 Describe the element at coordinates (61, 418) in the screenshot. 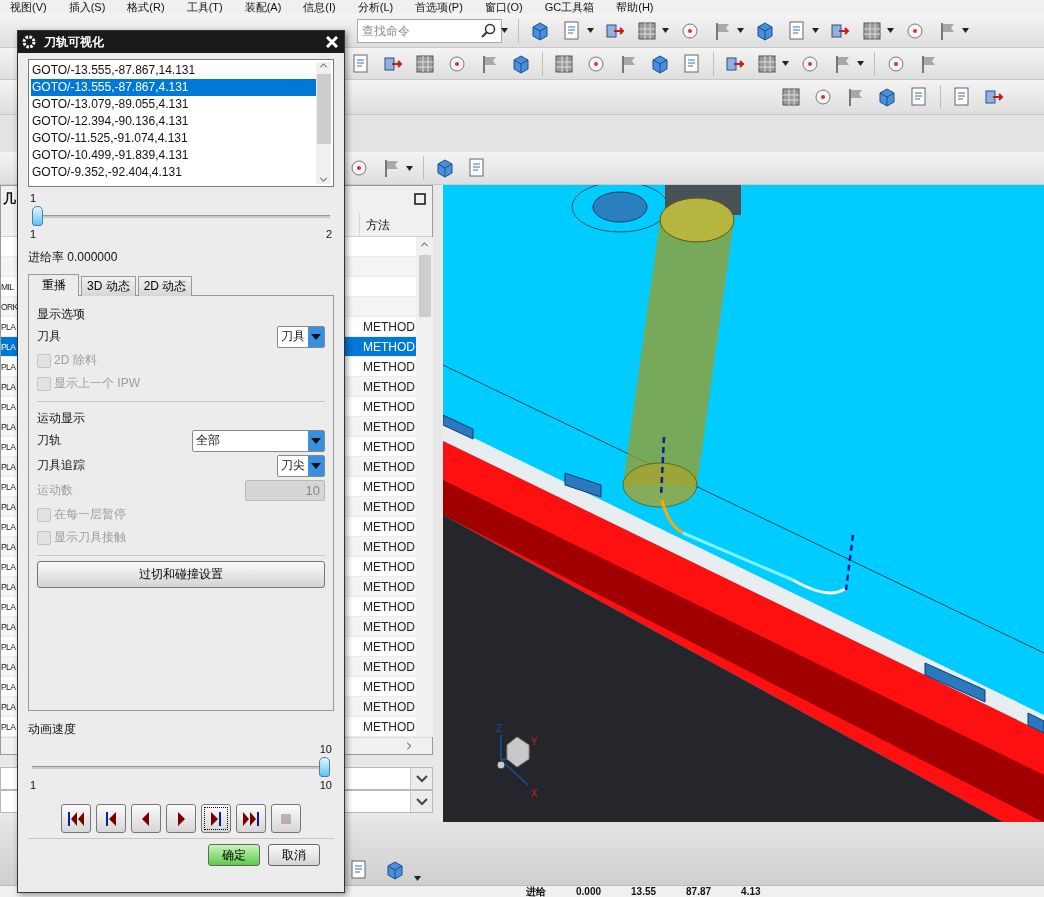

I see `section-heading: 运动显示` at that location.